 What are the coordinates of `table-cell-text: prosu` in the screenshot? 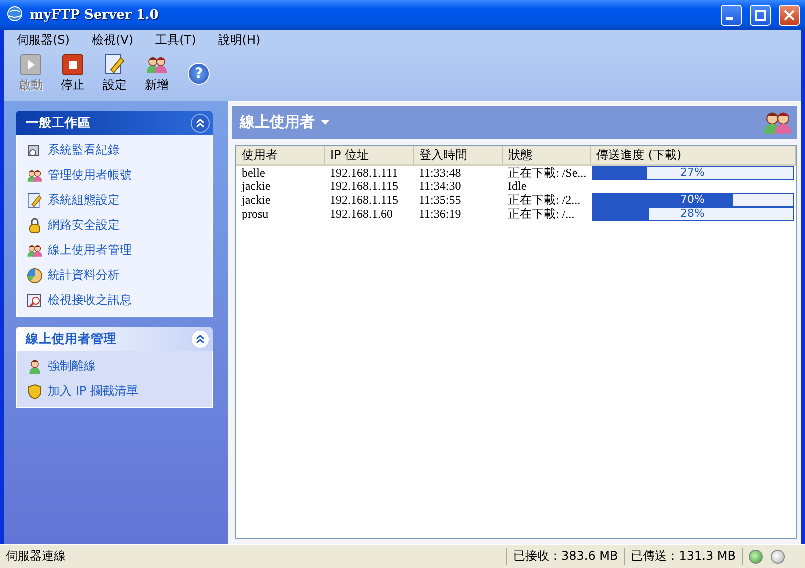 It's located at (255, 214).